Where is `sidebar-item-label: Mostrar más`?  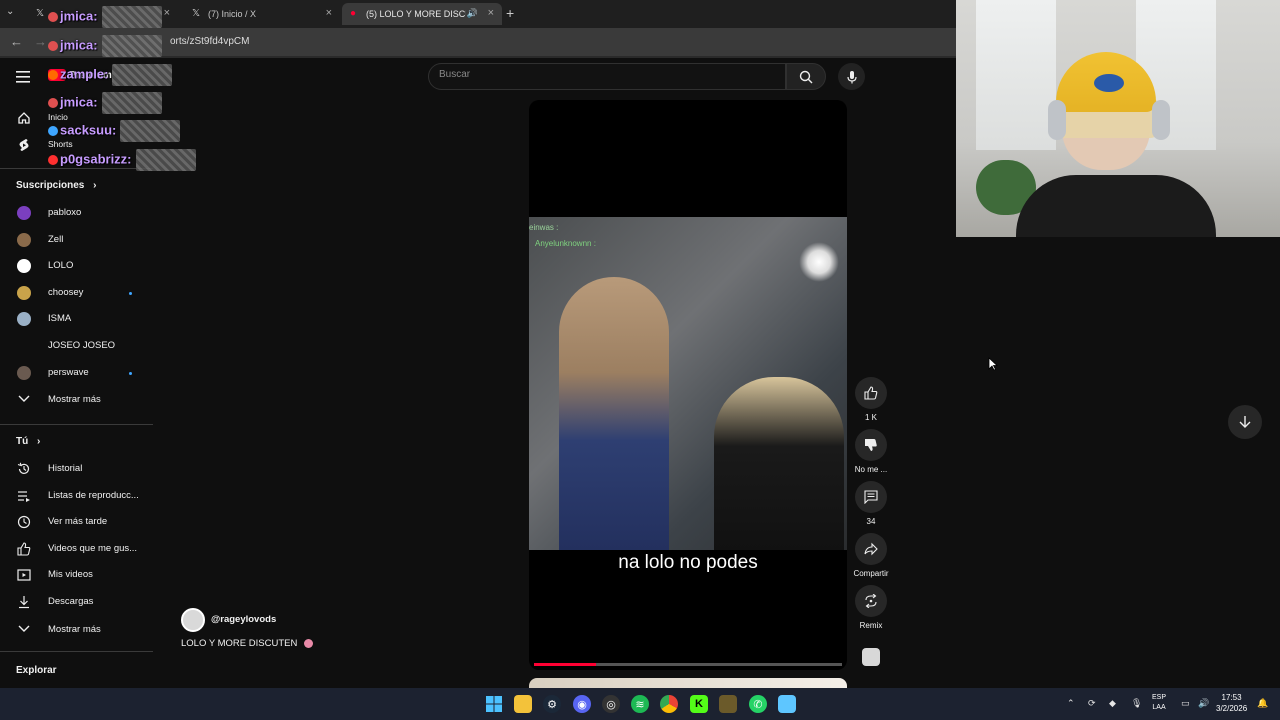 sidebar-item-label: Mostrar más is located at coordinates (74, 399).